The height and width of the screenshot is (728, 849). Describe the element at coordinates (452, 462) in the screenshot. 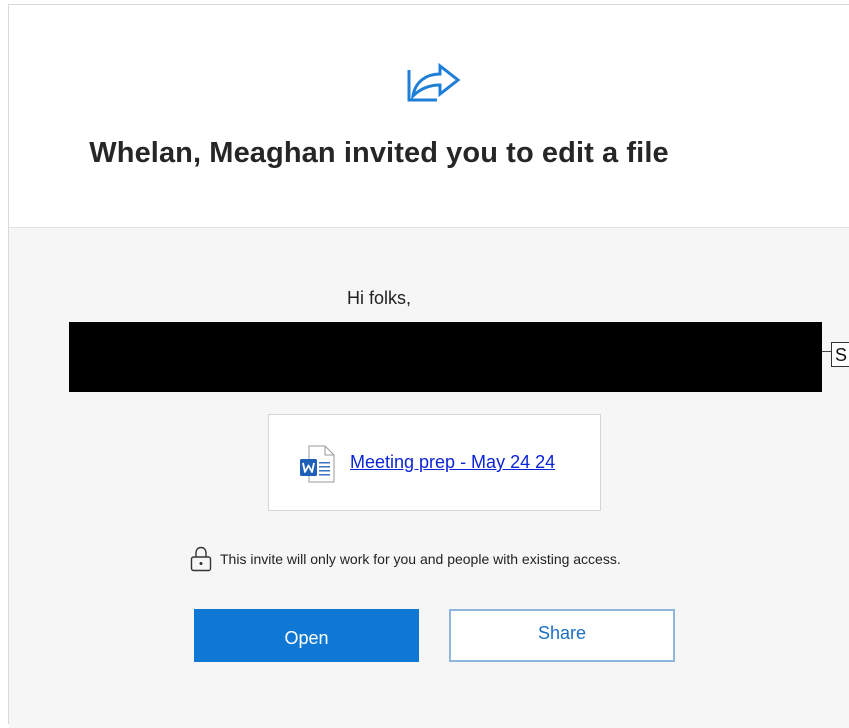

I see `file-link: Meeting prep - May 24 24` at that location.